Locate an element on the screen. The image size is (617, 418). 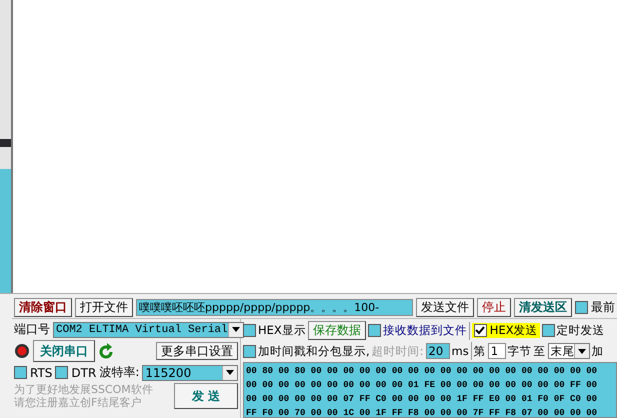
hex-send-area is located at coordinates (430, 390).